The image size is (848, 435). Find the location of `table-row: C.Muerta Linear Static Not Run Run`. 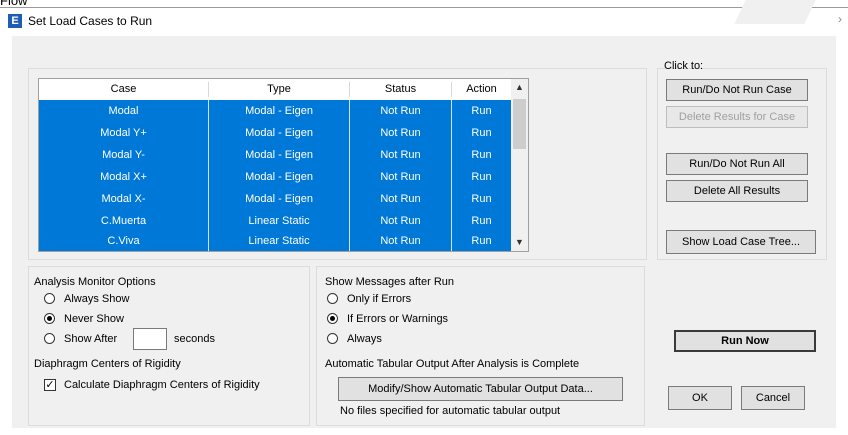

table-row: C.Muerta Linear Static Not Run Run is located at coordinates (275, 221).